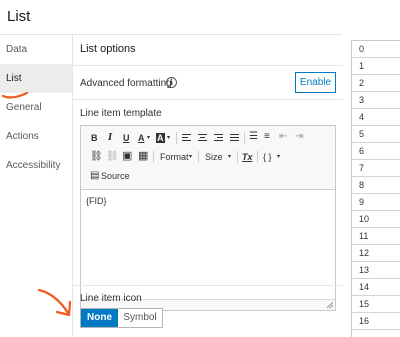  What do you see at coordinates (121, 113) in the screenshot?
I see `line-item-template-label: Line item template` at bounding box center [121, 113].